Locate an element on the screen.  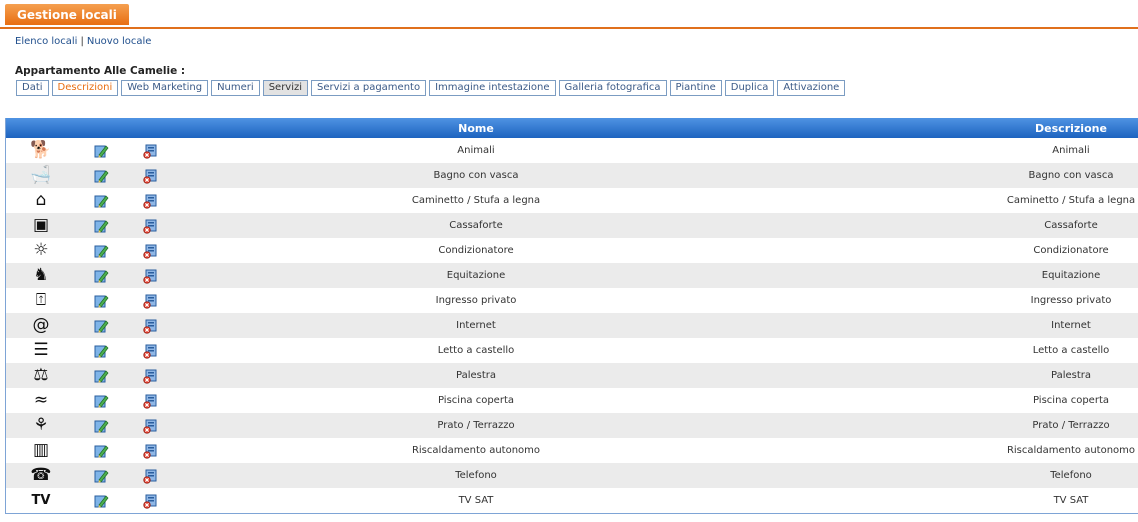
cell-nome: Prato / Terrazzo is located at coordinates (476, 425).